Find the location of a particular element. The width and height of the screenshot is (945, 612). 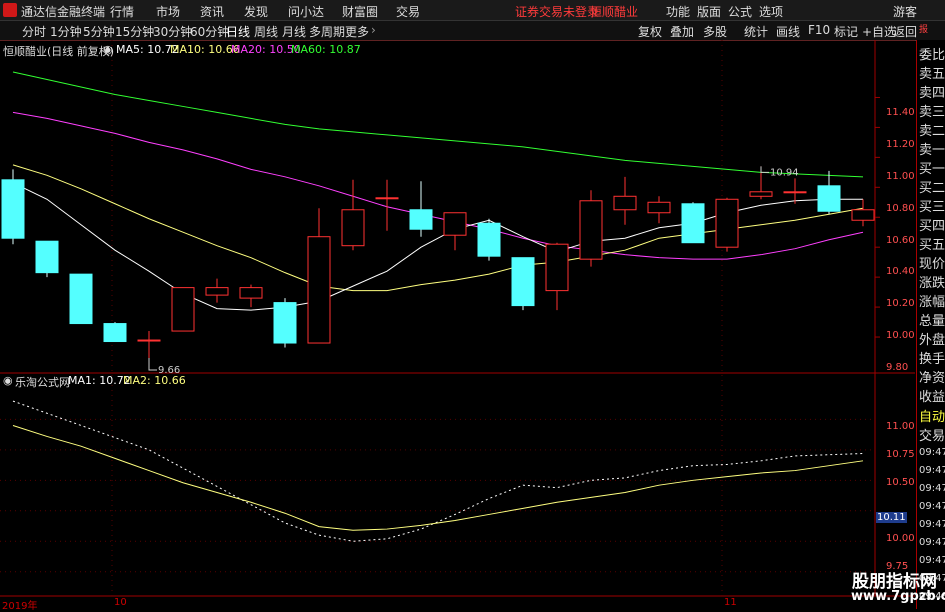

label-ask5: 卖五 is located at coordinates (932, 74).